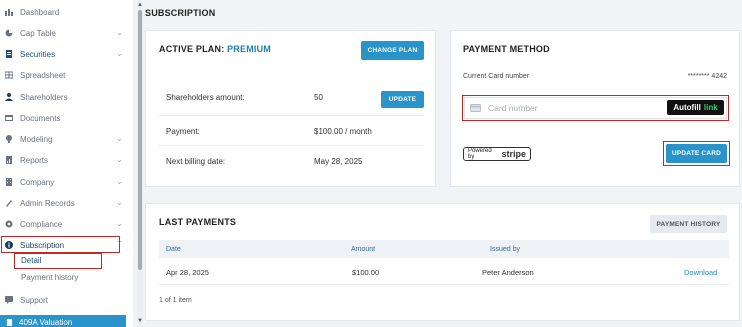  I want to click on pagination-text: 1 of 1 item, so click(175, 300).